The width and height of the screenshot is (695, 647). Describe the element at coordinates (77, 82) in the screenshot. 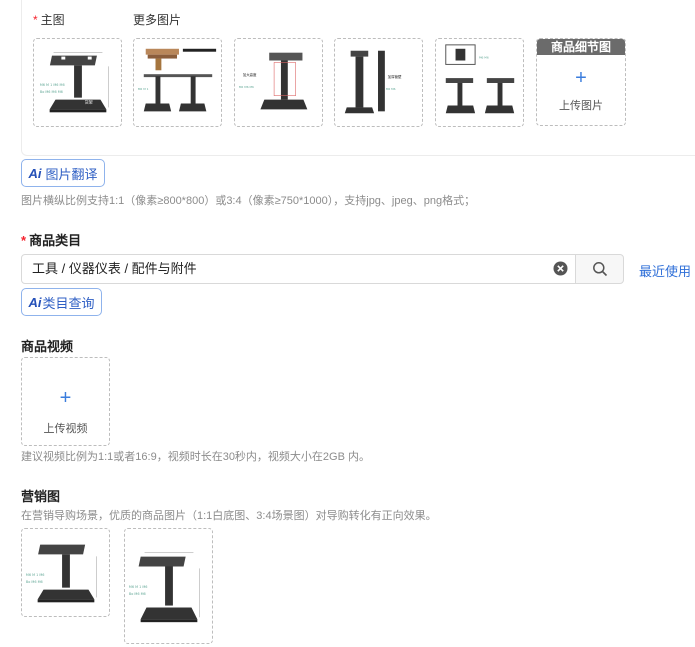

I see `product-image-main: M6 M 1 M6 M6 Bo M6 M6 M6 货架` at that location.